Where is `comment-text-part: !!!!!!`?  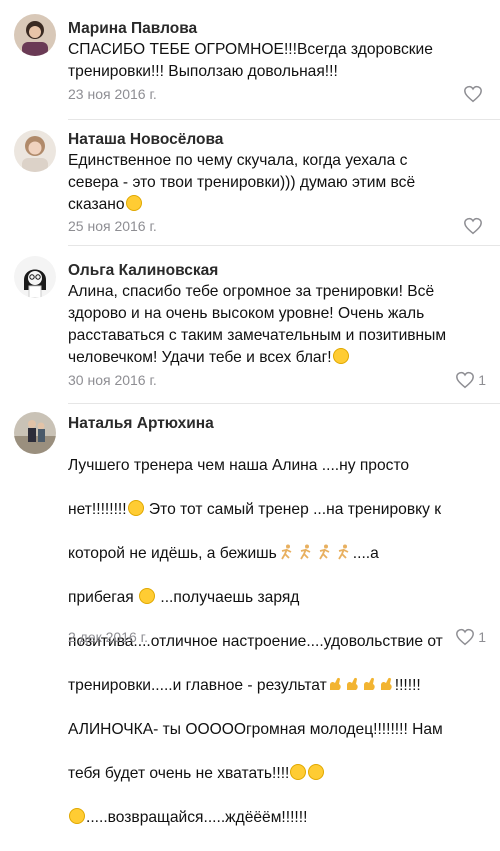 comment-text-part: !!!!!! is located at coordinates (407, 685).